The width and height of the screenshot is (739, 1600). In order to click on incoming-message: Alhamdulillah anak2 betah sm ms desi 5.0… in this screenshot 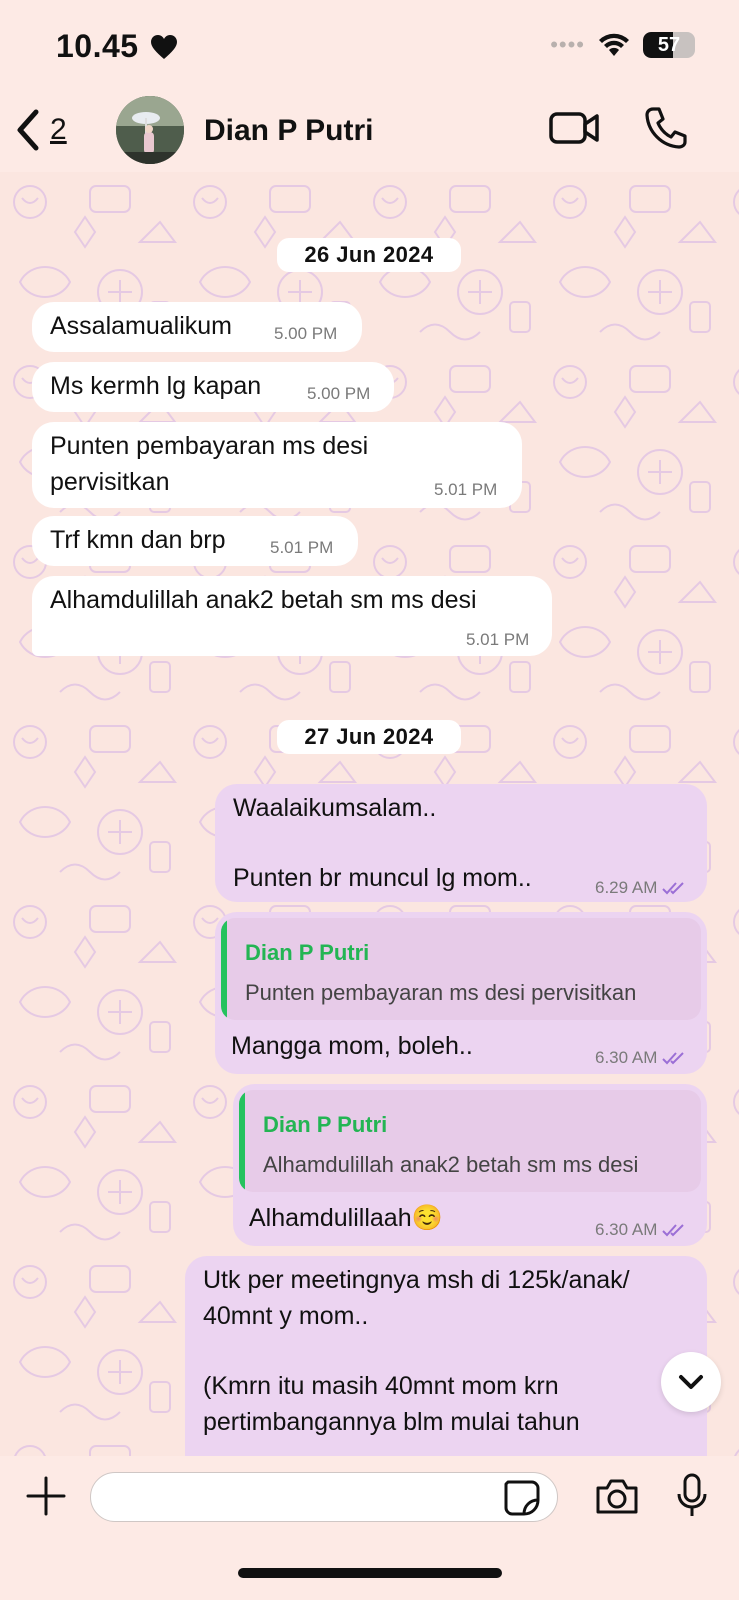, I will do `click(292, 616)`.